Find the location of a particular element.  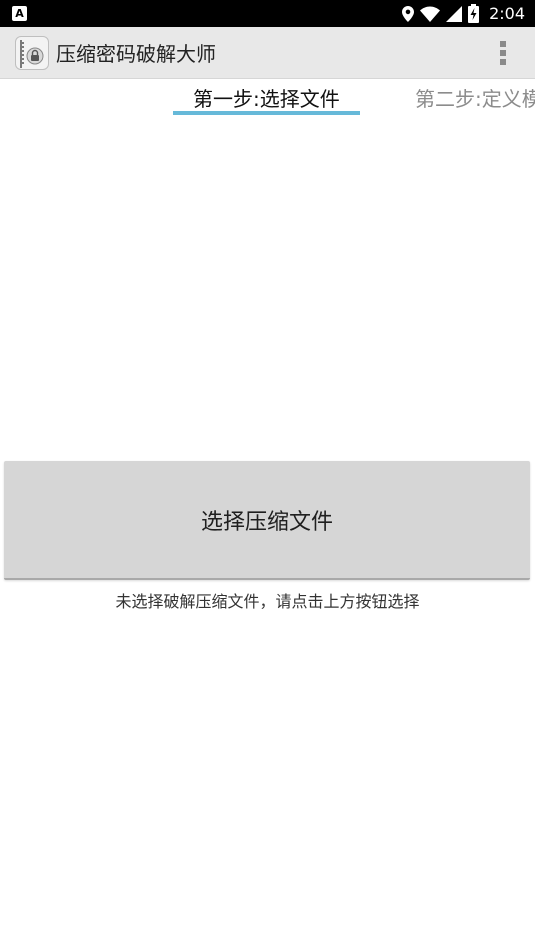

location-icon is located at coordinates (408, 13).